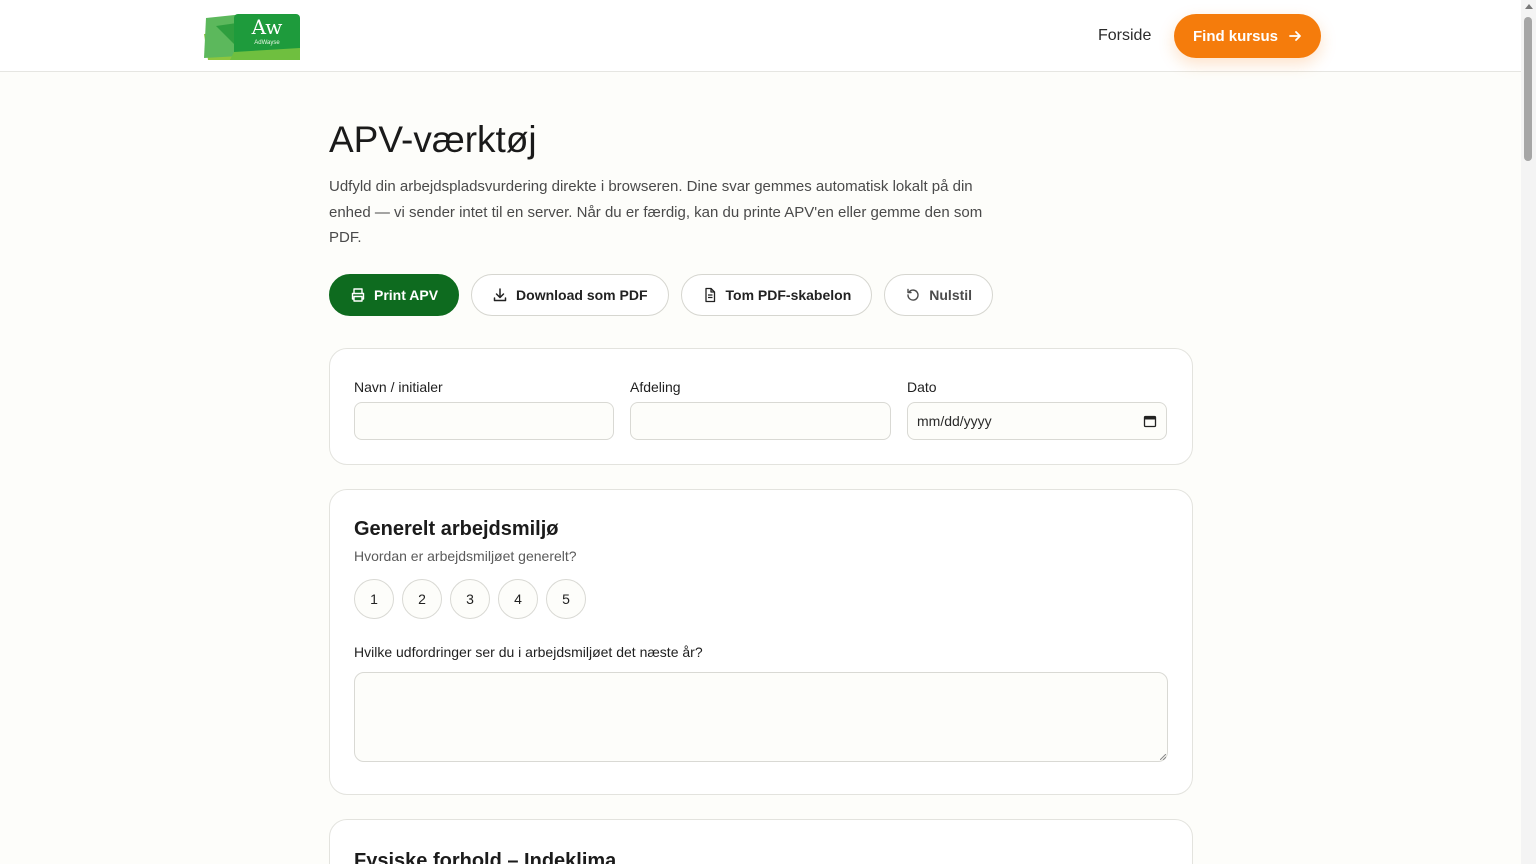 Image resolution: width=1536 pixels, height=864 pixels. Describe the element at coordinates (267, 27) in the screenshot. I see `logo-text: Aw` at that location.